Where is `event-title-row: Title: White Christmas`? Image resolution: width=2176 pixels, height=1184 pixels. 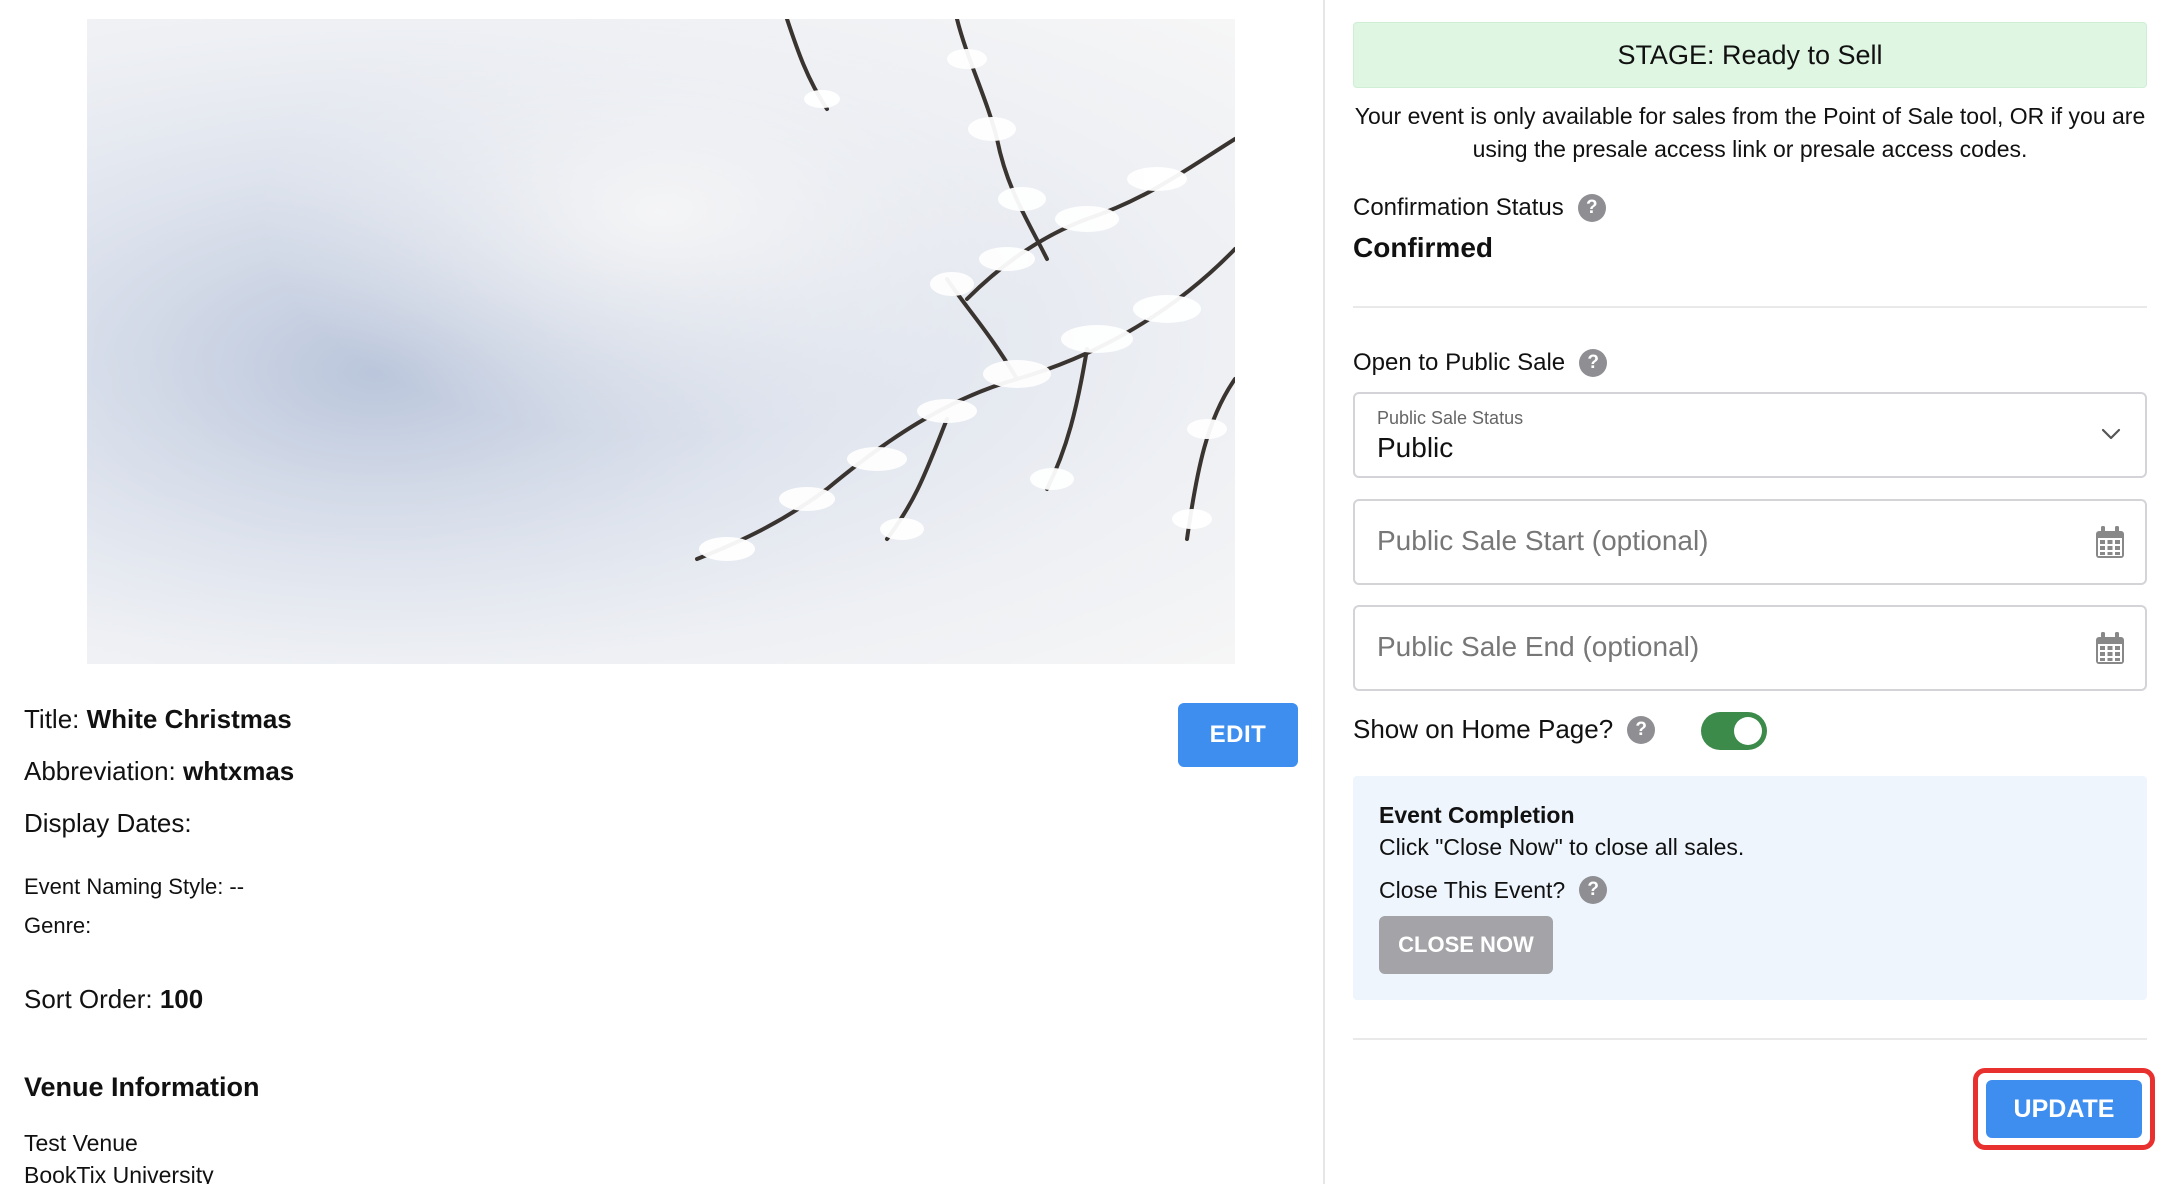
event-title-row: Title: White Christmas is located at coordinates (158, 719).